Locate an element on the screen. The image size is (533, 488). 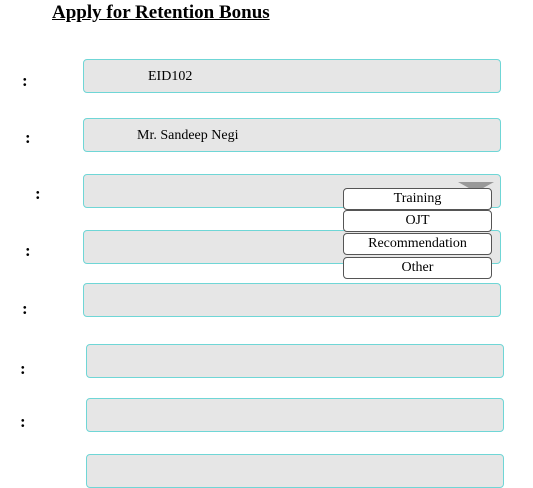
dropdown-option-ojt: OJT is located at coordinates (417, 221).